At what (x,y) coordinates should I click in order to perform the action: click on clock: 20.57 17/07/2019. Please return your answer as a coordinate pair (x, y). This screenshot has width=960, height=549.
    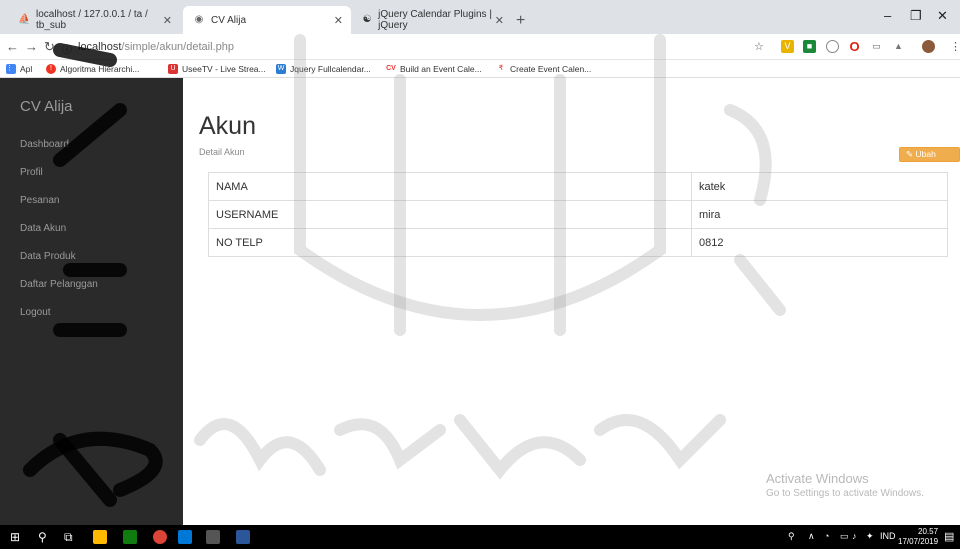
    Looking at the image, I should click on (918, 537).